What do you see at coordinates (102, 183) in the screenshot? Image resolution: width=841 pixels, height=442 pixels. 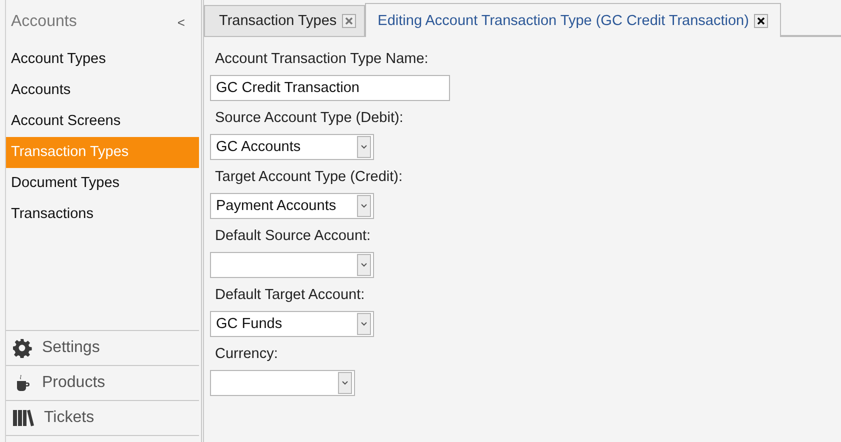 I see `sidebar-item: Document Types` at bounding box center [102, 183].